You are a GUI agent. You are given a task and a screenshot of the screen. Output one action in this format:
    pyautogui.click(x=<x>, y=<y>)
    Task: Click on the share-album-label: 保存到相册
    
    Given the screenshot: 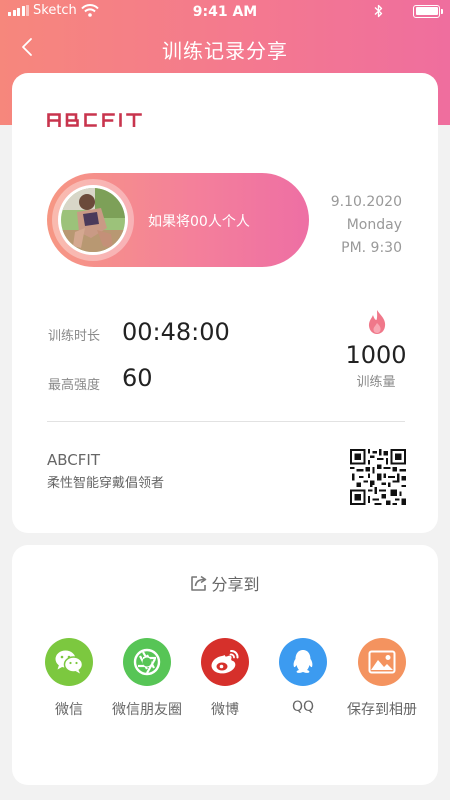 What is the action you would take?
    pyautogui.click(x=382, y=710)
    